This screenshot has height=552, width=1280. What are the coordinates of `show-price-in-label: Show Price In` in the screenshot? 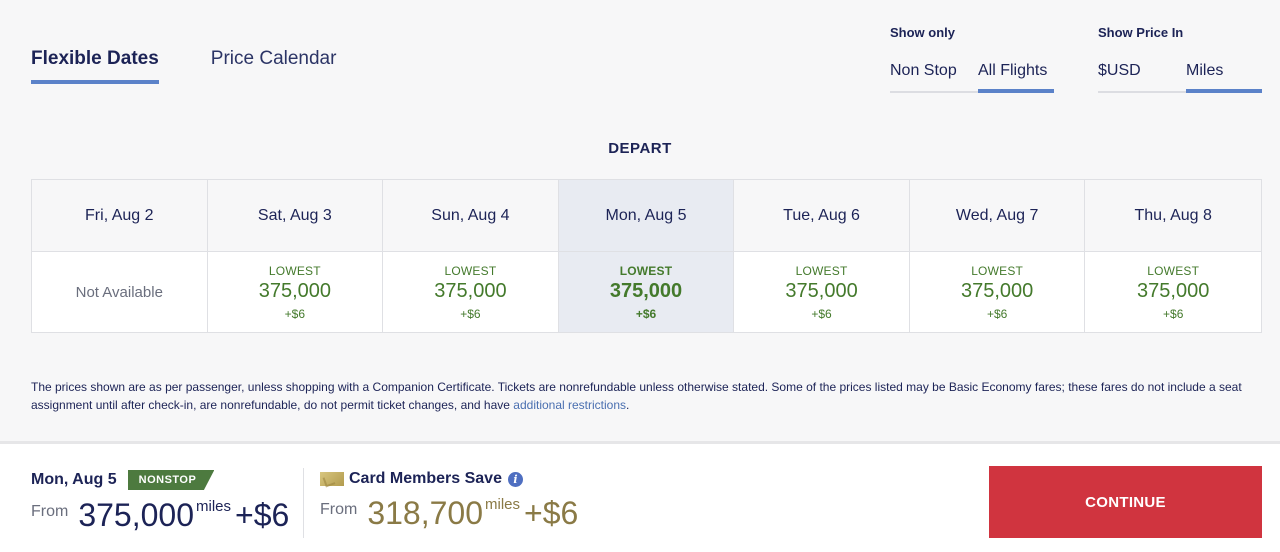 It's located at (1141, 32).